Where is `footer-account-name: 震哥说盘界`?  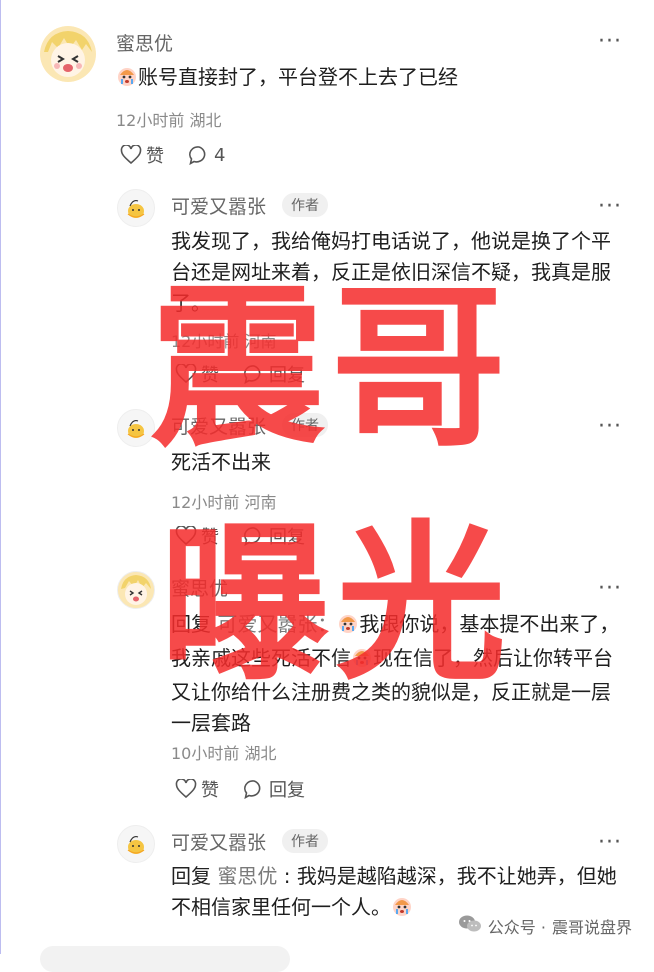
footer-account-name: 震哥说盘界 is located at coordinates (591, 927).